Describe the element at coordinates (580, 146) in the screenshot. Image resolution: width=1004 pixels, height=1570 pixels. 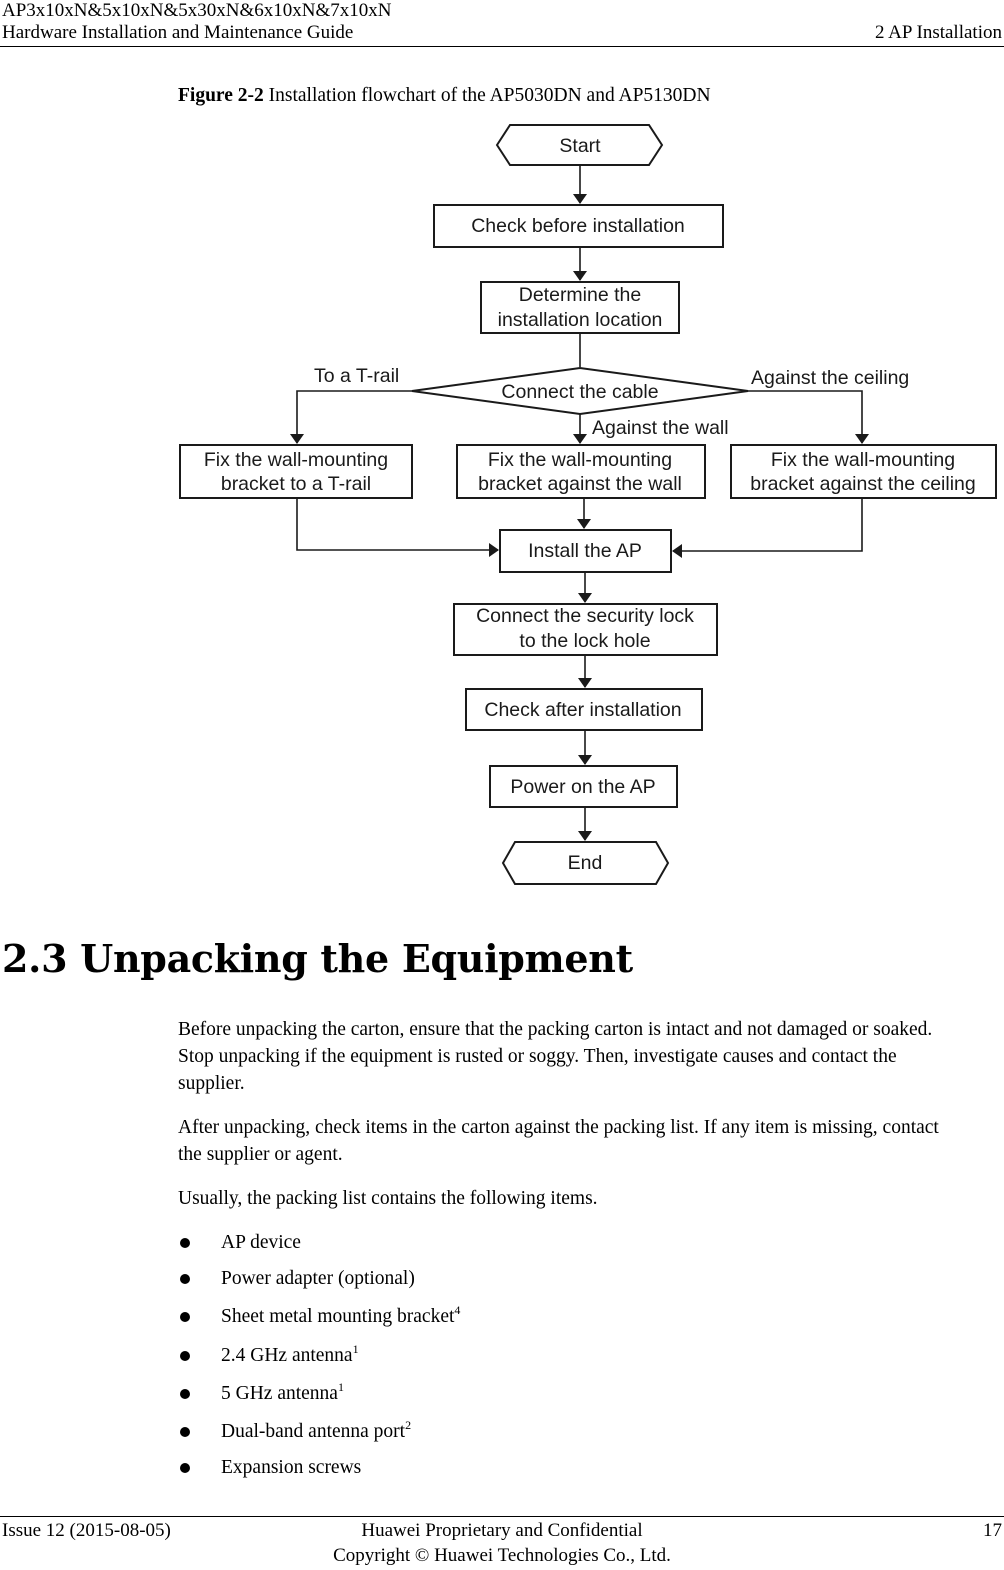
I see `start-label: Start` at that location.